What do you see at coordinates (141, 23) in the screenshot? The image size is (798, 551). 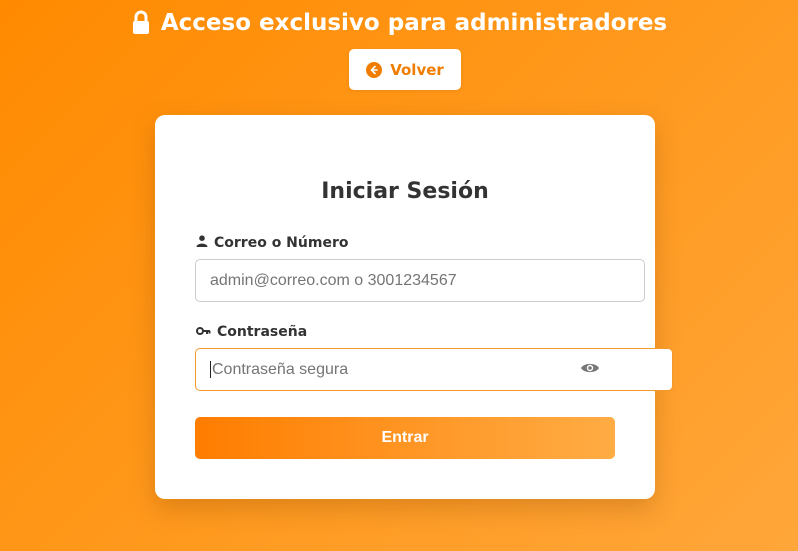 I see `lock-icon` at bounding box center [141, 23].